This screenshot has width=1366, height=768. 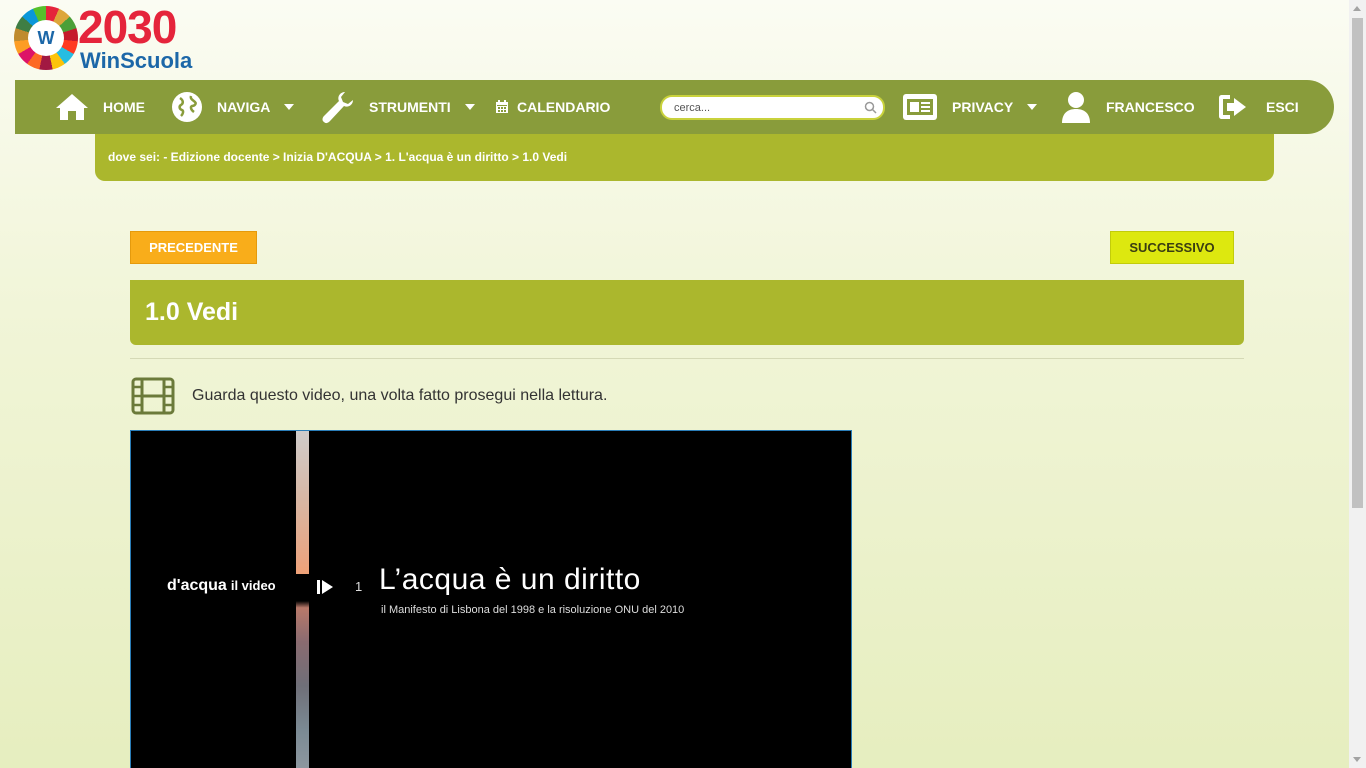 I want to click on video-number: 1, so click(x=359, y=586).